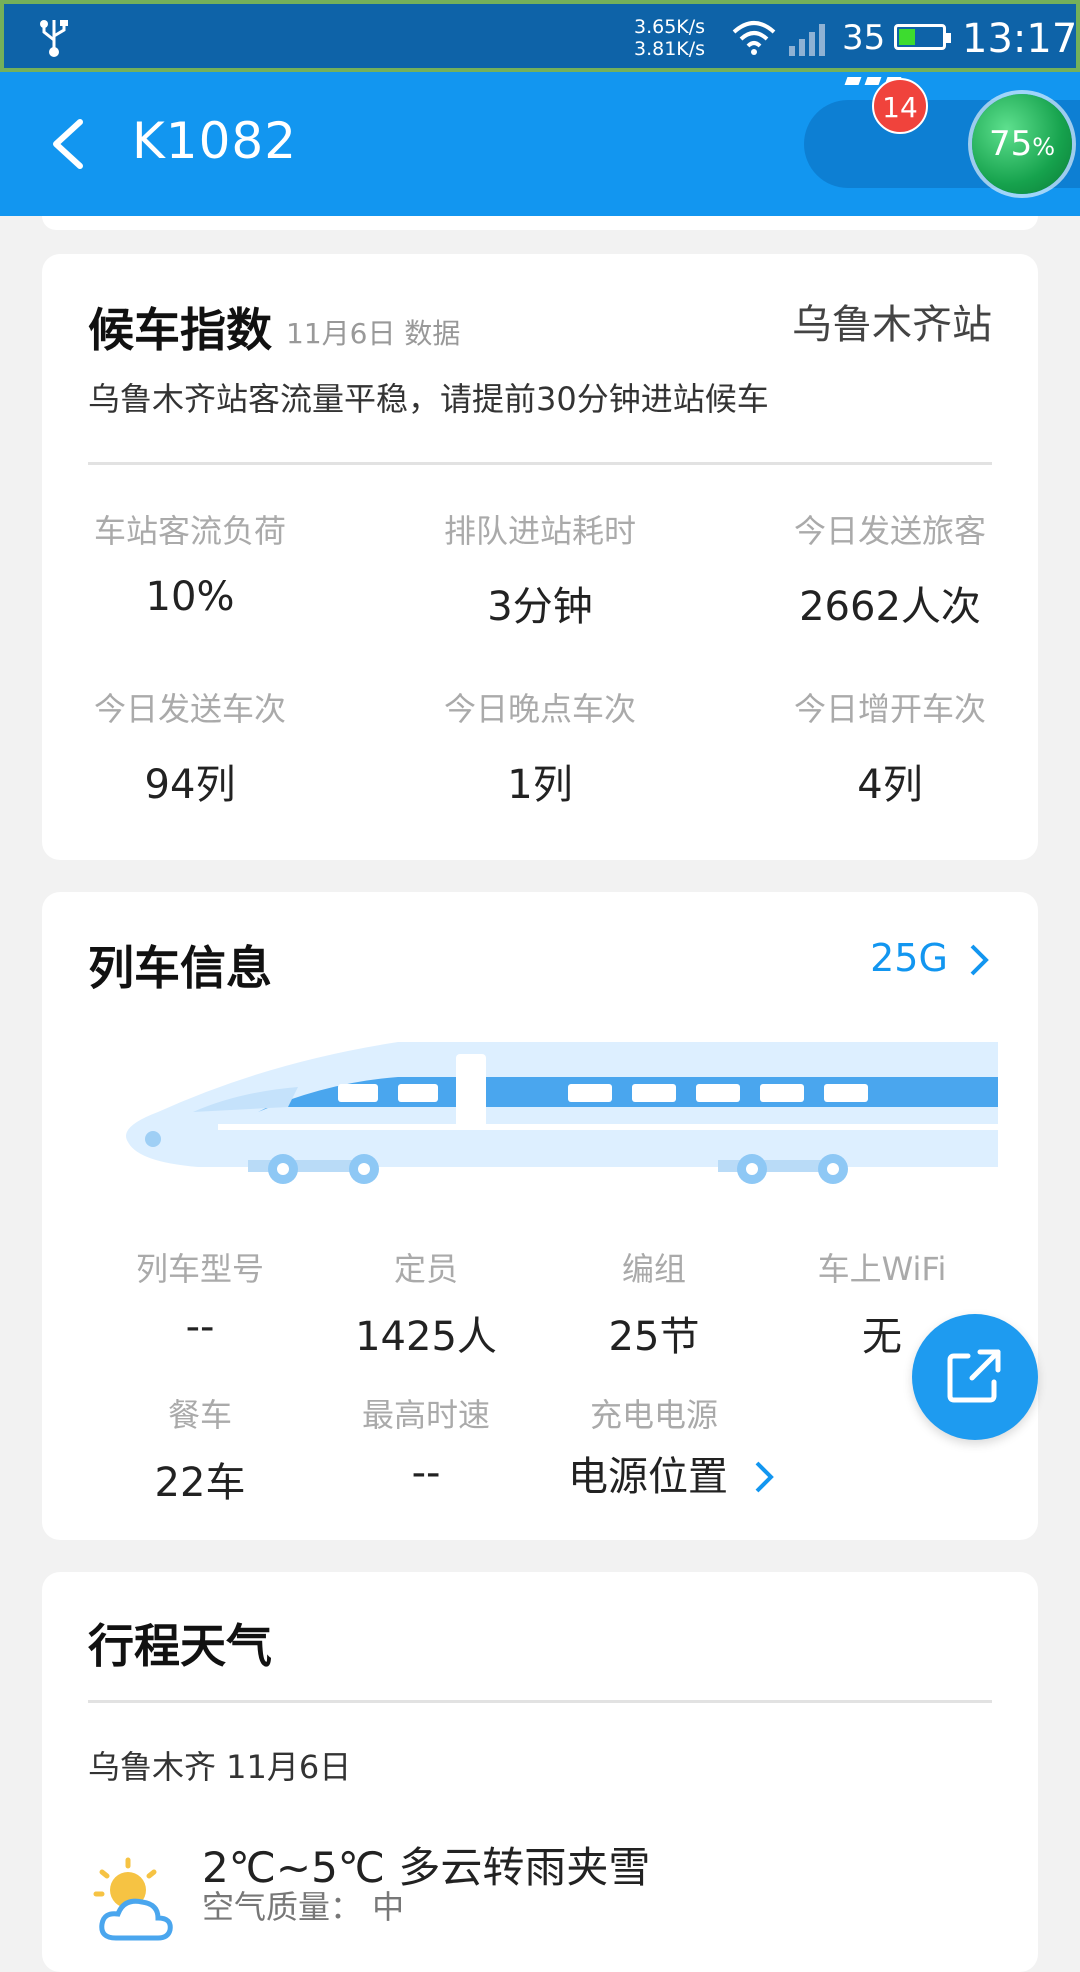 The image size is (1080, 1972). I want to click on progress-value: 75, so click(1010, 144).